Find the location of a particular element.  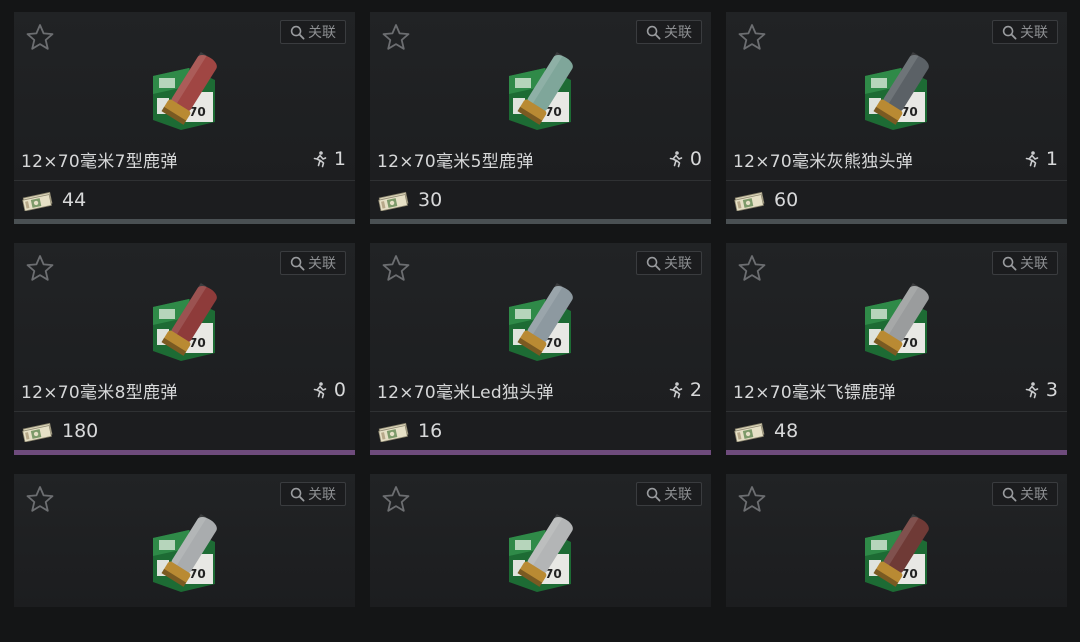

item-card: 关联 70 12×70毫米飞镖鹿弹 3 48 is located at coordinates (896, 349).